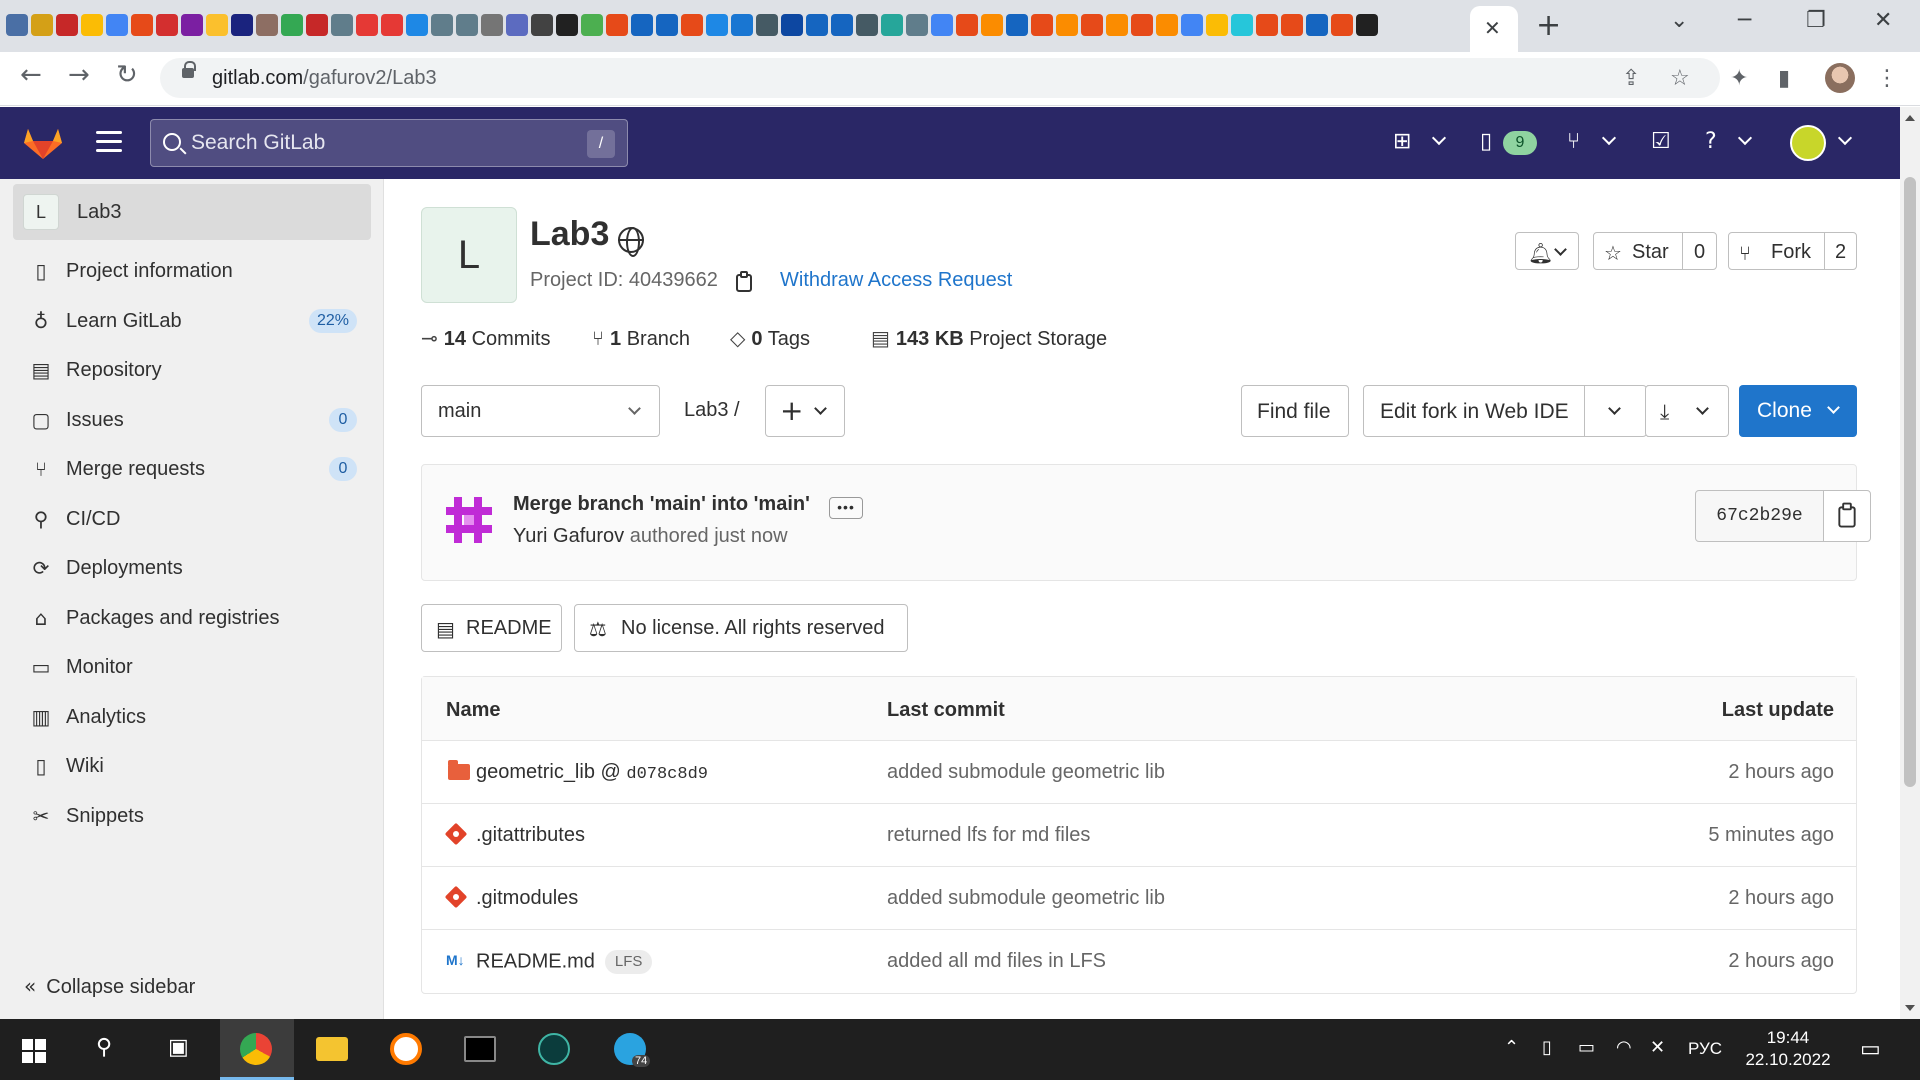 The height and width of the screenshot is (1080, 1920). What do you see at coordinates (535, 772) in the screenshot?
I see `file-name-link: geometric_lib` at bounding box center [535, 772].